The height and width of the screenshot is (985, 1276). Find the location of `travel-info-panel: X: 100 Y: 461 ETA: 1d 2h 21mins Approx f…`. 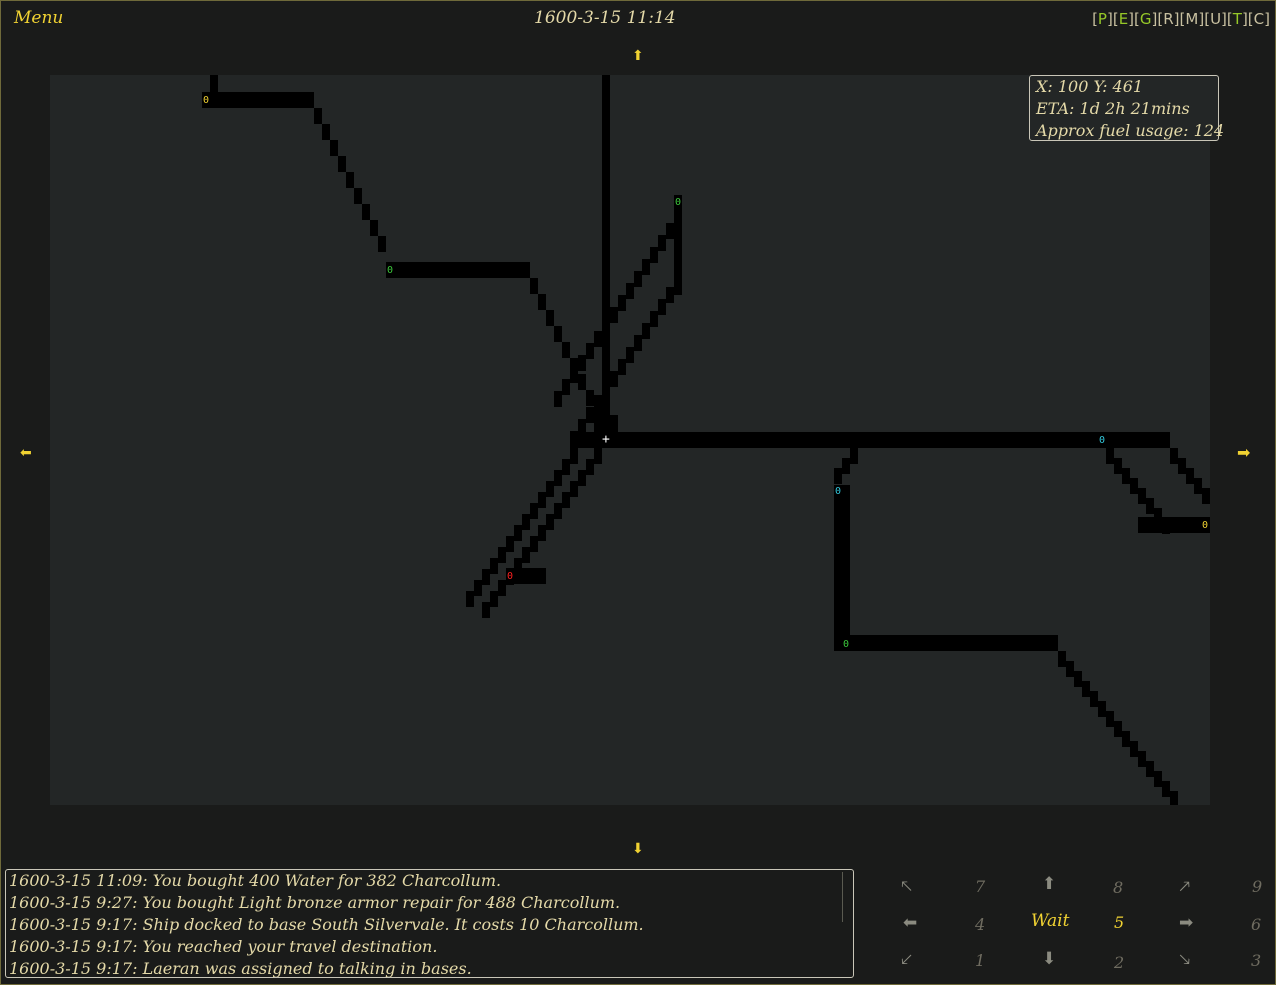

travel-info-panel: X: 100 Y: 461 ETA: 1d 2h 21mins Approx f… is located at coordinates (1127, 108).